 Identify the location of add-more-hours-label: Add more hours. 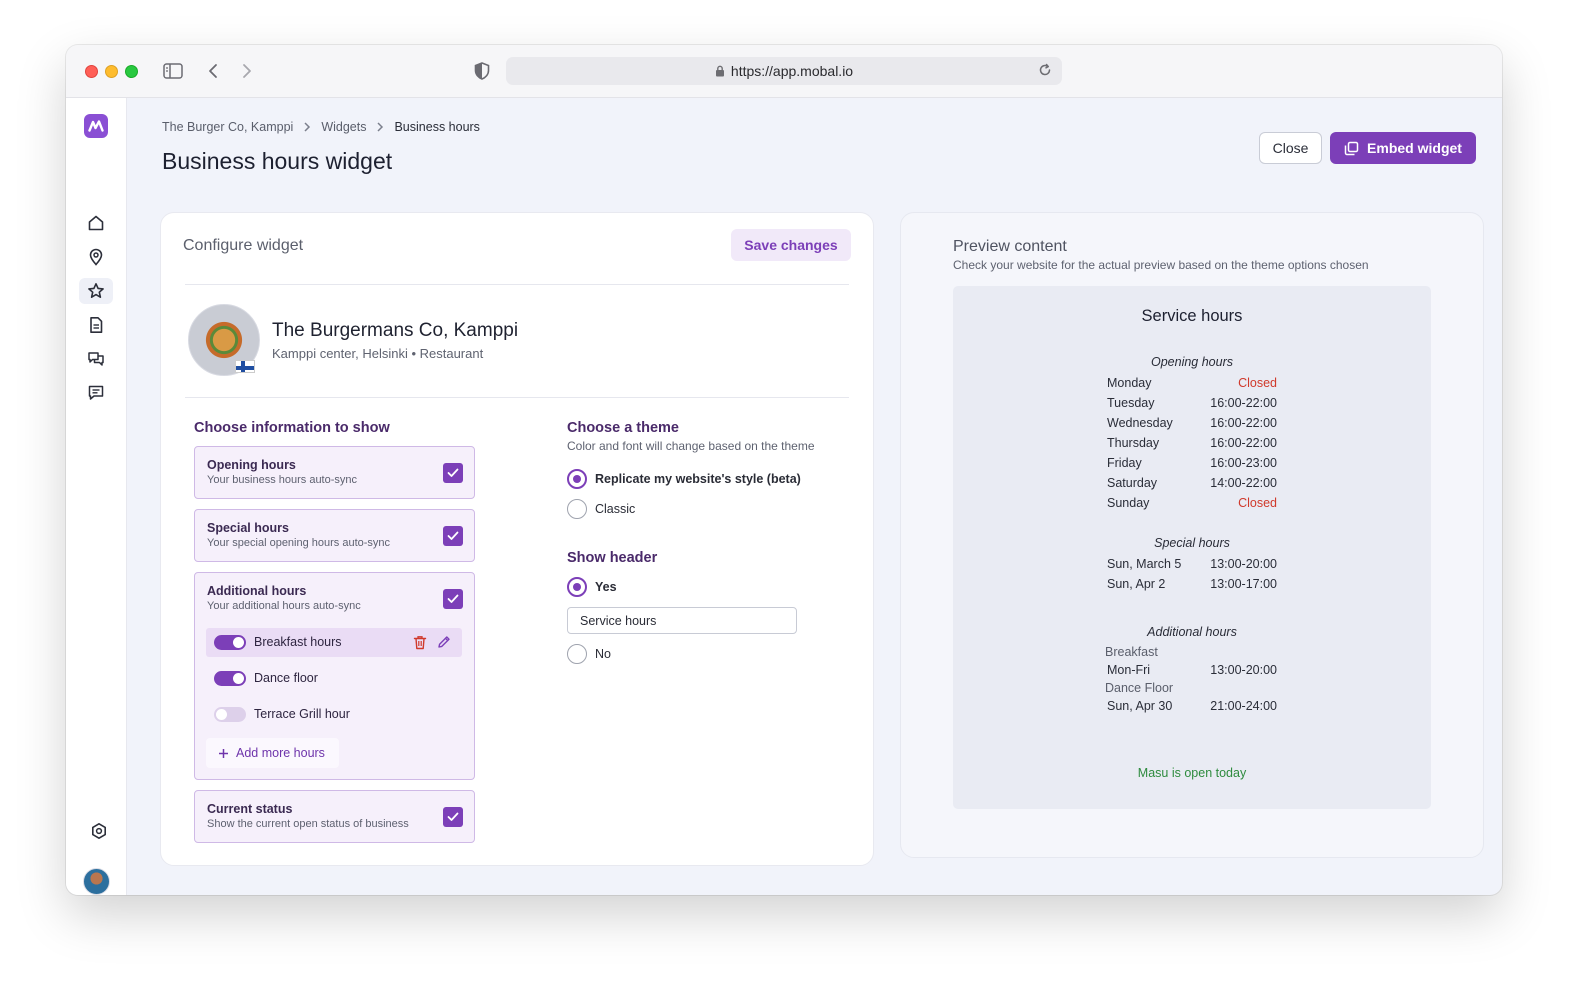
(280, 753).